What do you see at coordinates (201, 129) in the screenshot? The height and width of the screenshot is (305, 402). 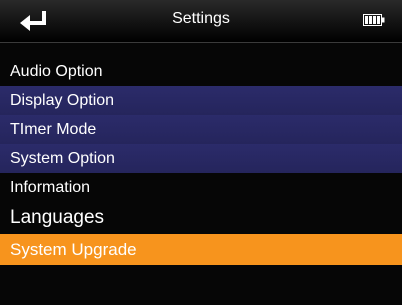 I see `menu-item-timer-mode: TImer Mode` at bounding box center [201, 129].